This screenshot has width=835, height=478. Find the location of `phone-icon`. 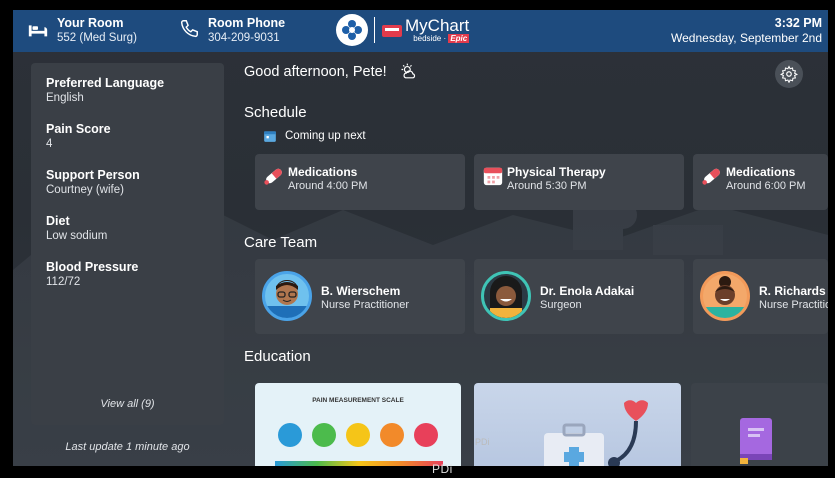

phone-icon is located at coordinates (189, 29).